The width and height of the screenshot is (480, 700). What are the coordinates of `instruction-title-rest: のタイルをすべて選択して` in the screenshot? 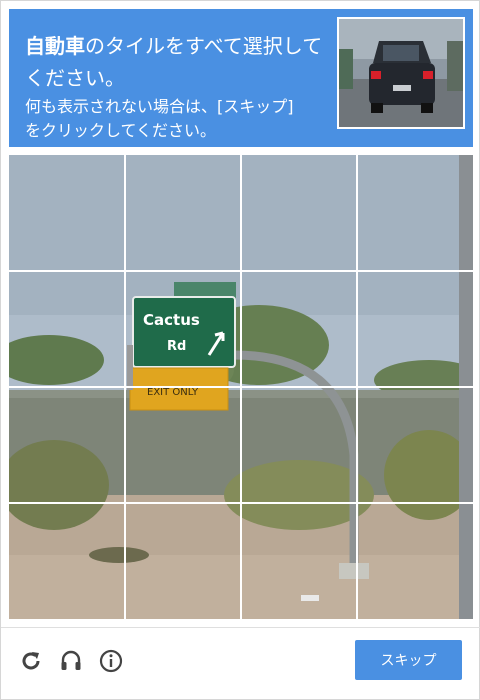 It's located at (204, 46).